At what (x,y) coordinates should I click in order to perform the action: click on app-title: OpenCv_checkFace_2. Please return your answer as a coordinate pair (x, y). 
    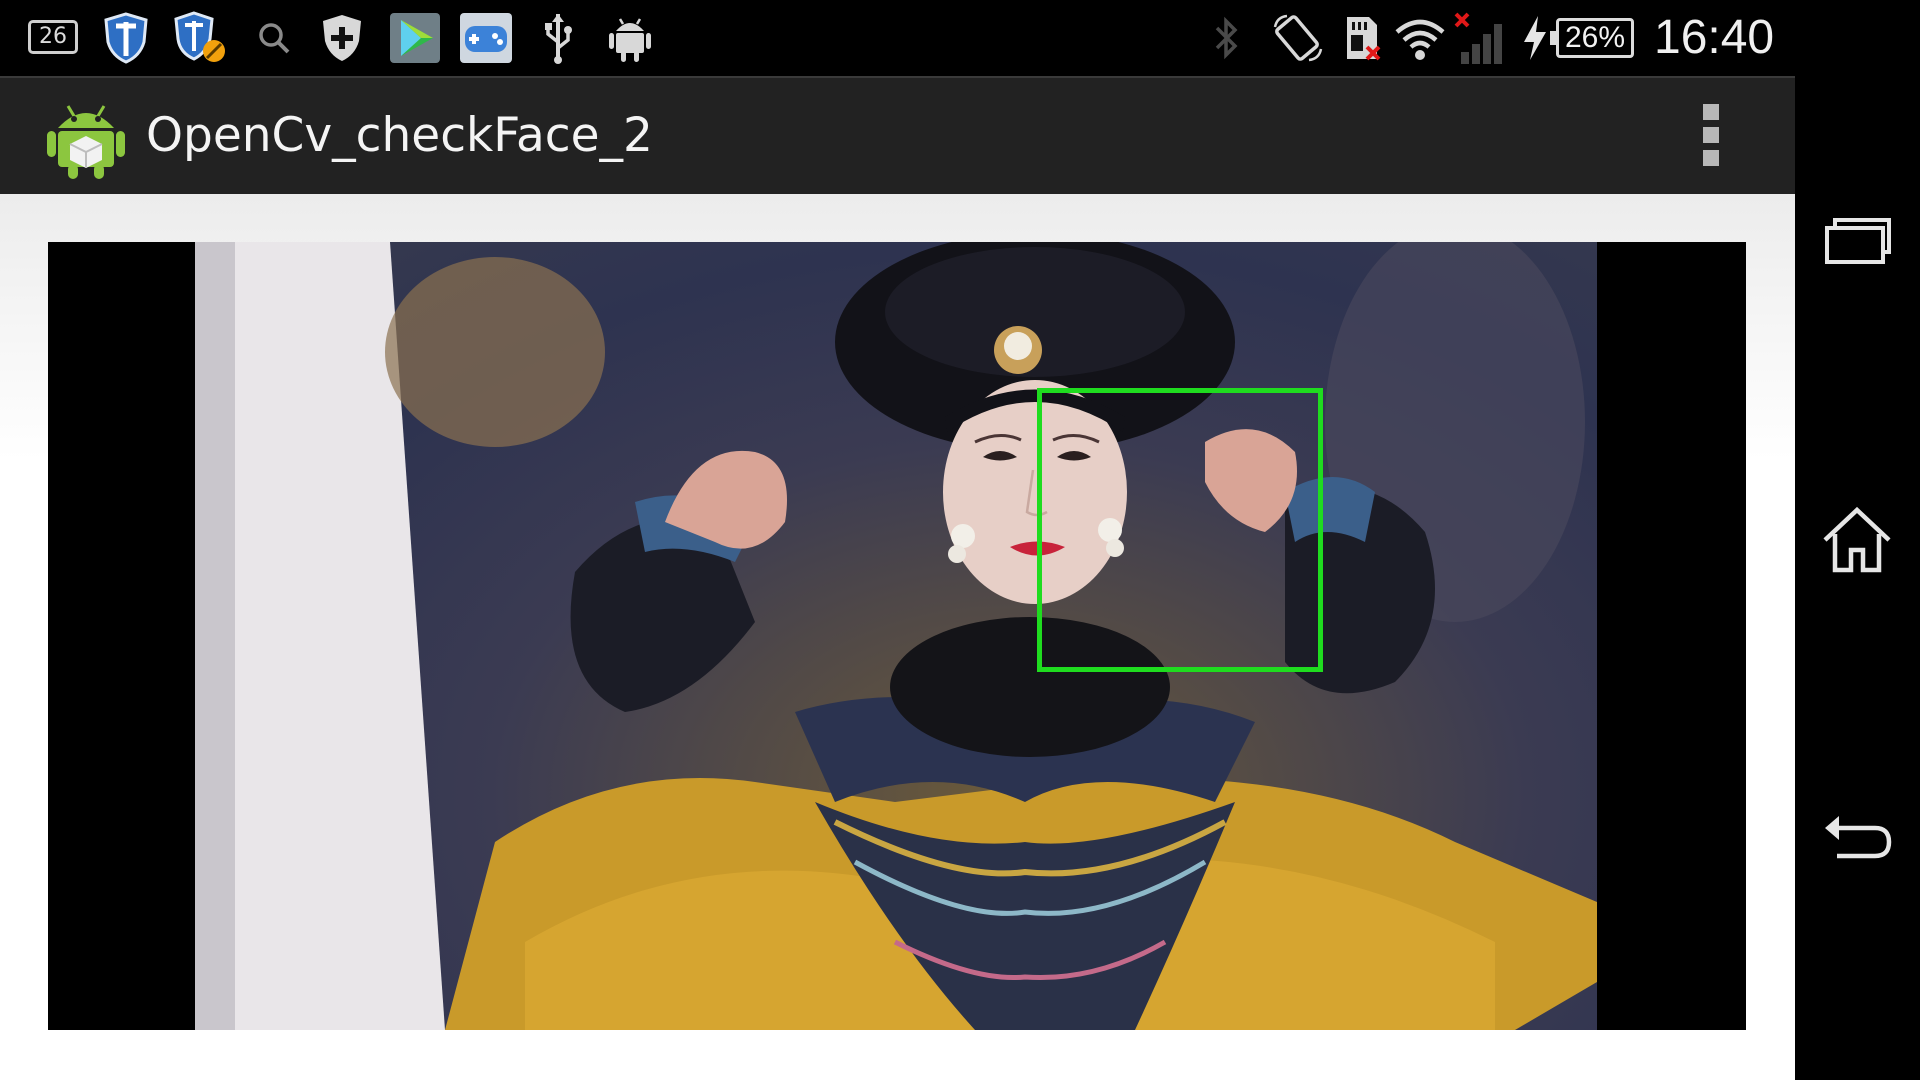
    Looking at the image, I should click on (399, 135).